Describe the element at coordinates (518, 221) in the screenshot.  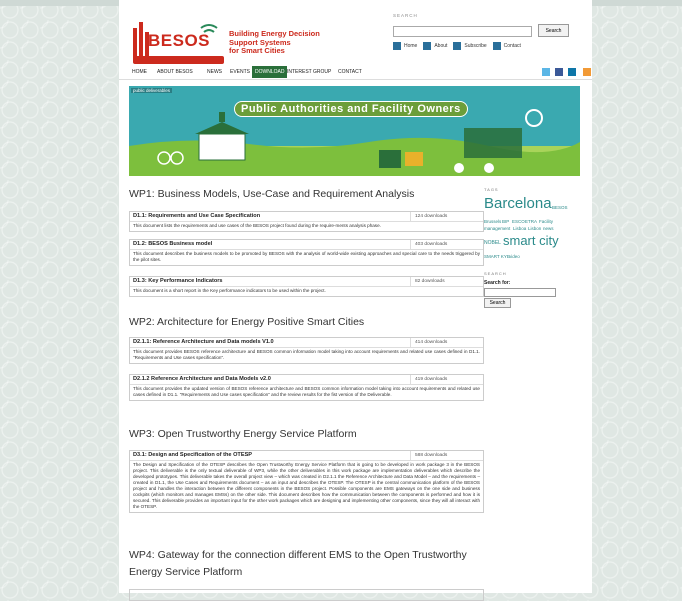
I see `tag-link: ESCO` at that location.